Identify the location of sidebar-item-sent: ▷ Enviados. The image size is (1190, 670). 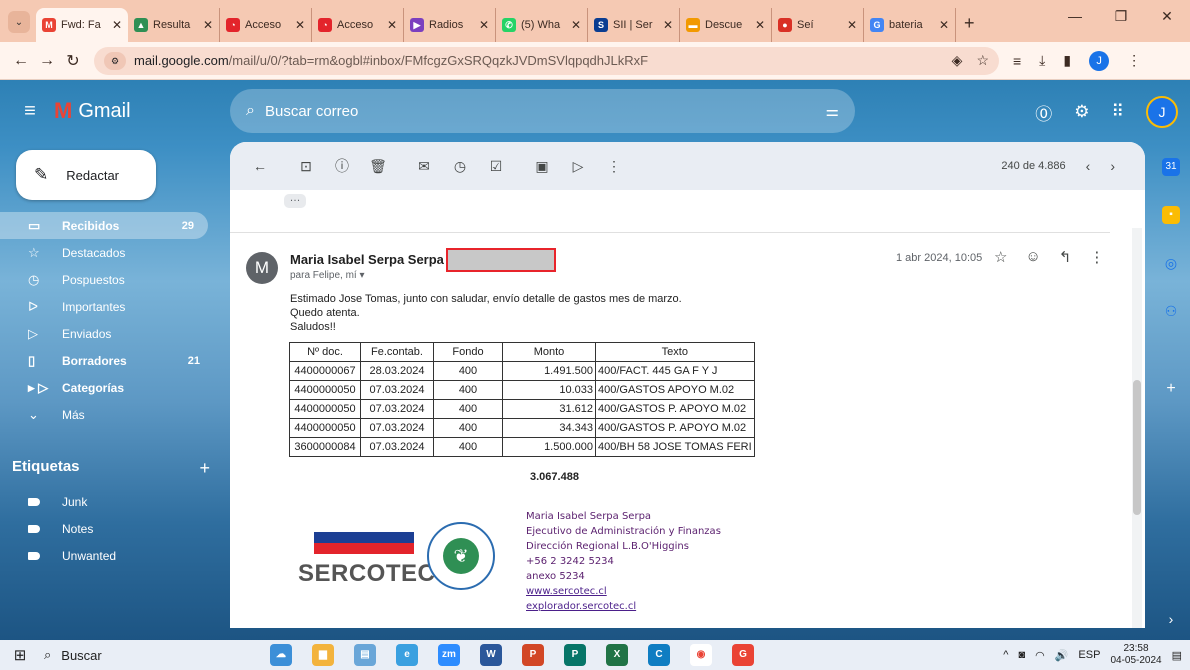
(107, 333).